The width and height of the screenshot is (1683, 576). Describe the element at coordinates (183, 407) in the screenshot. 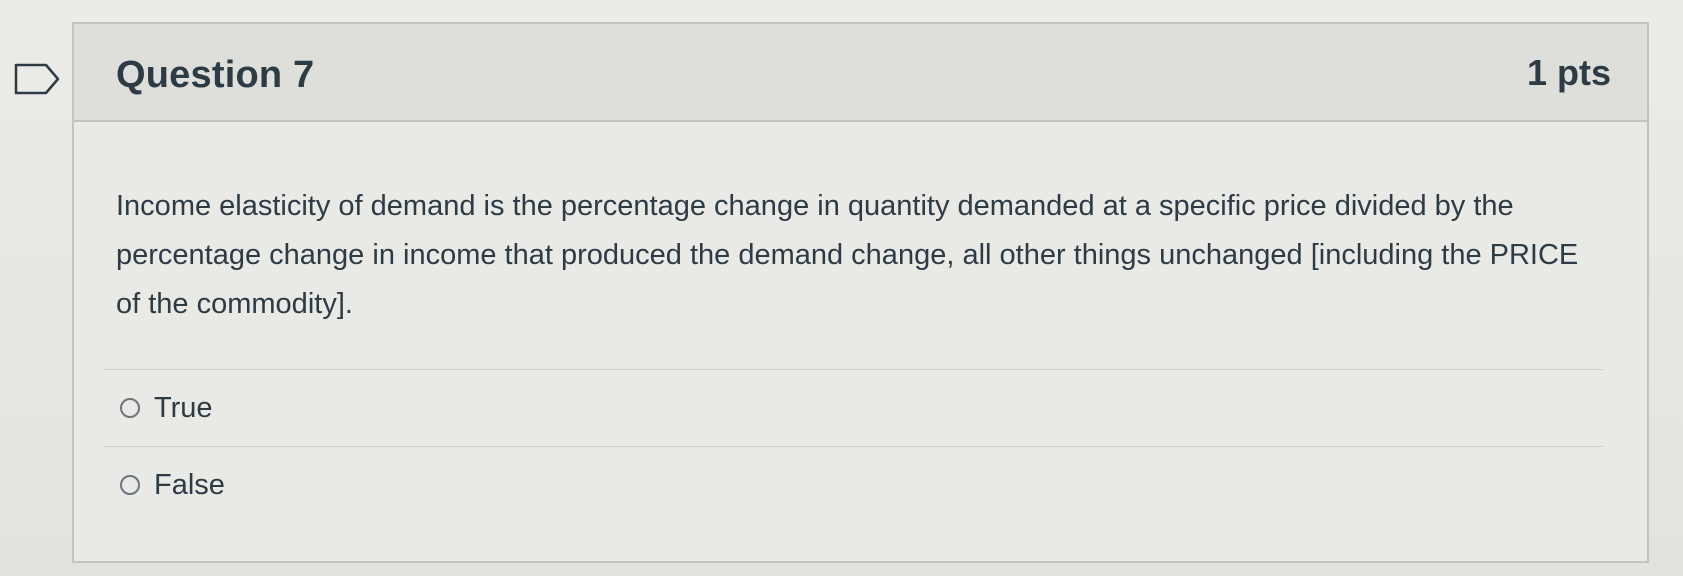

I see `answer-label-true: True` at that location.